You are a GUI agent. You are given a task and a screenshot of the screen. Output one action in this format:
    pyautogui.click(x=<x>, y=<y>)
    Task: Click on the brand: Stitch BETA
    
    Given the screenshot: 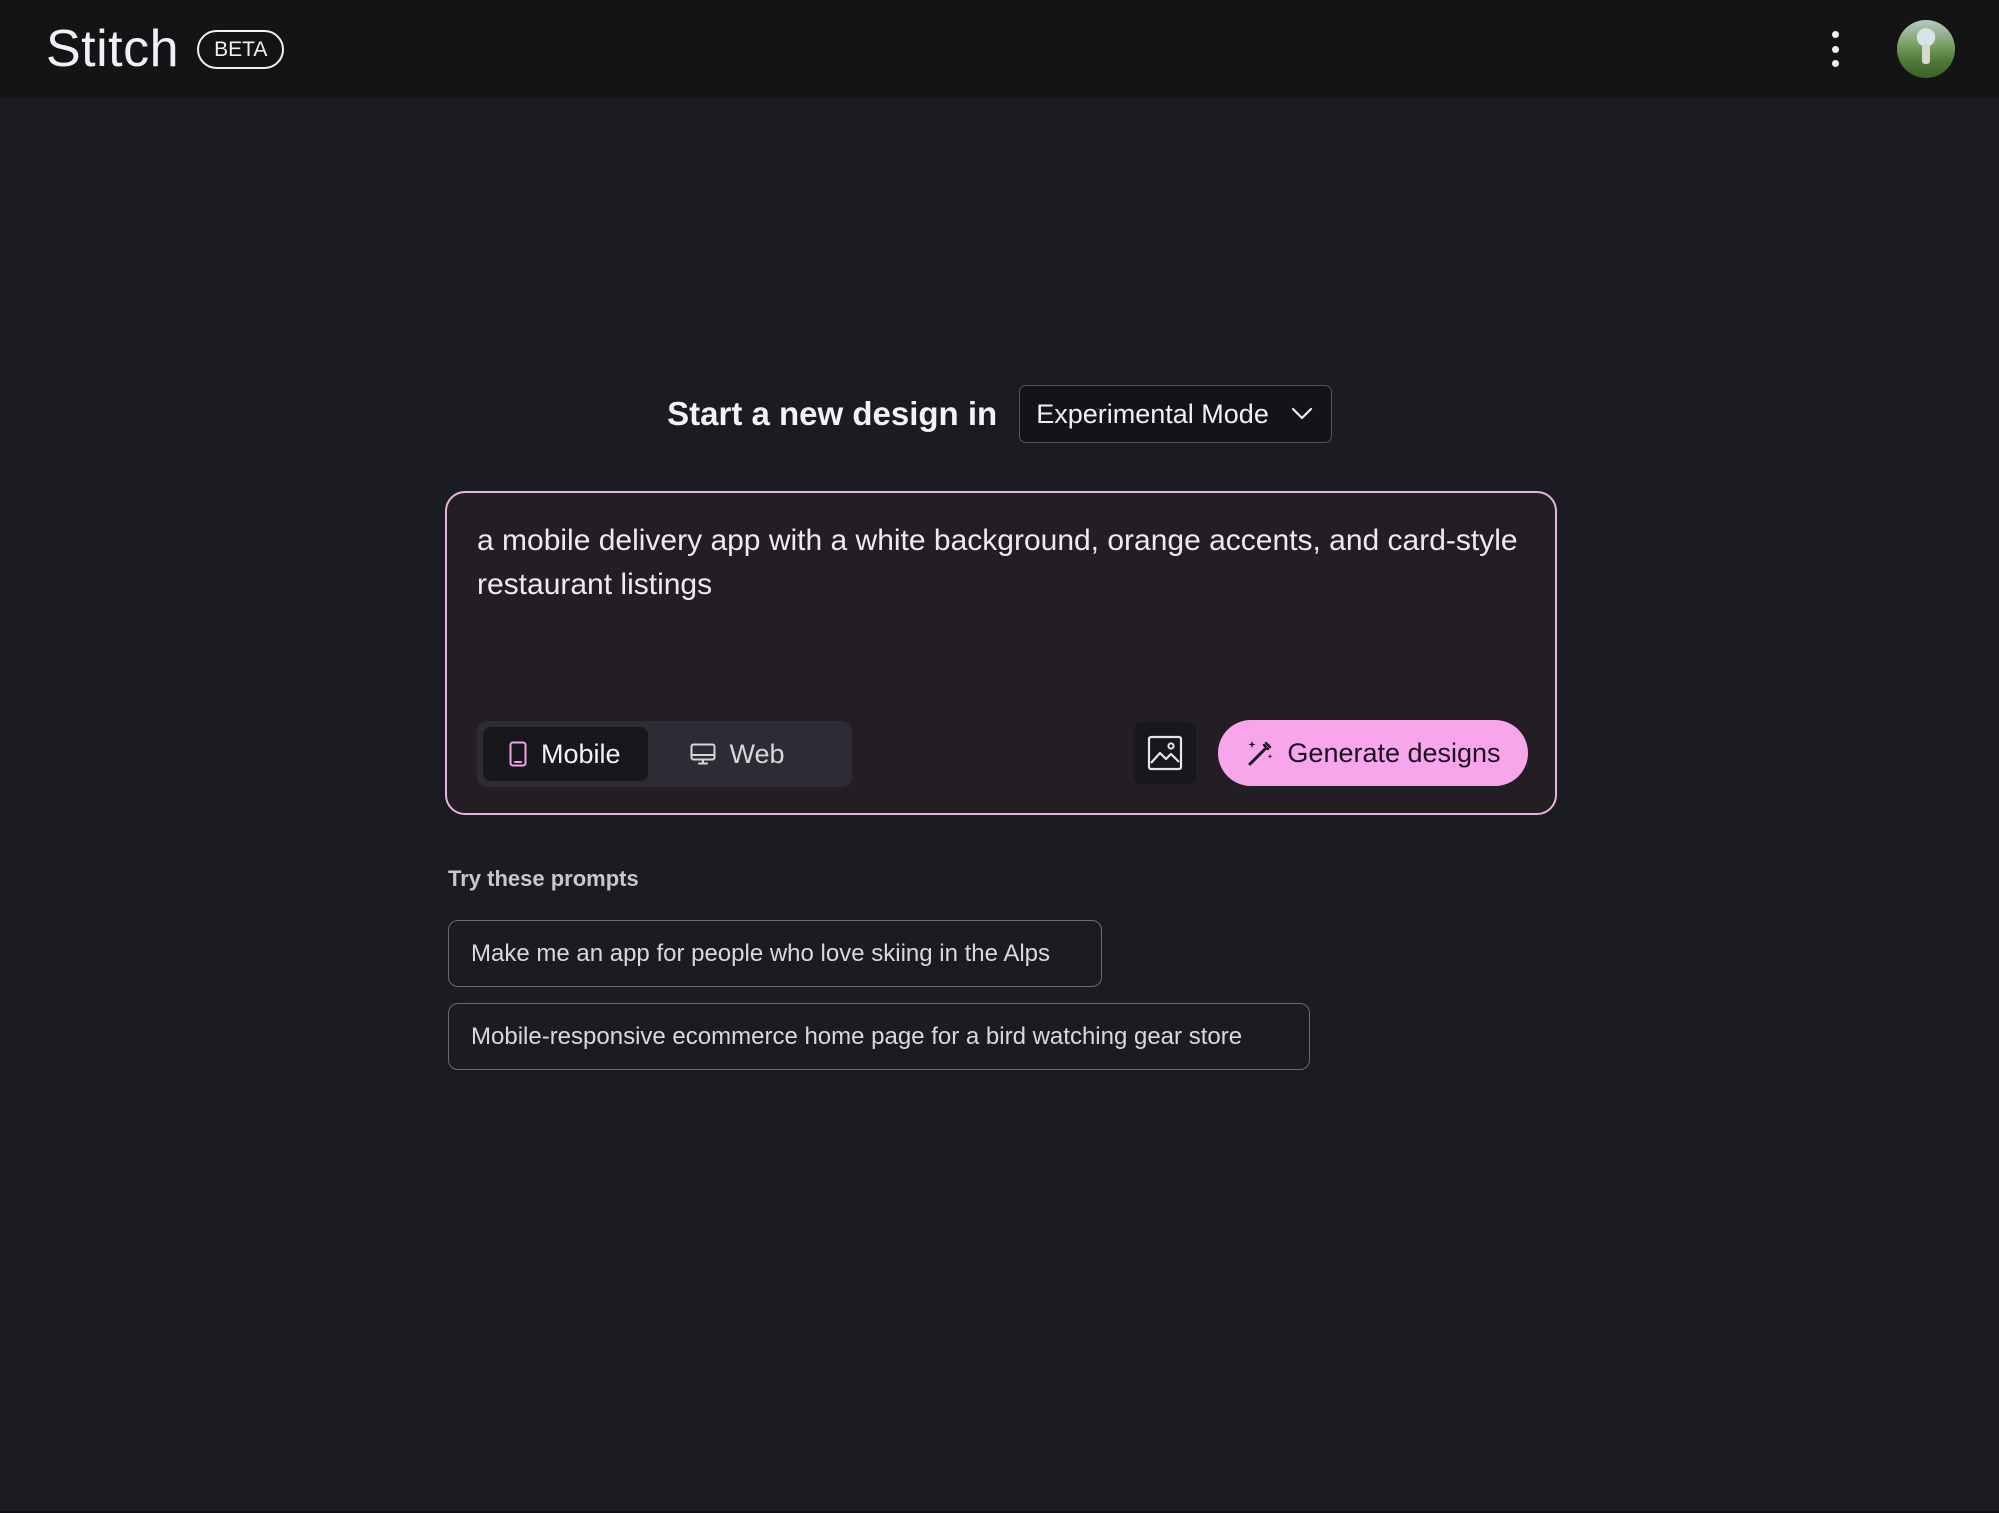 What is the action you would take?
    pyautogui.click(x=165, y=49)
    